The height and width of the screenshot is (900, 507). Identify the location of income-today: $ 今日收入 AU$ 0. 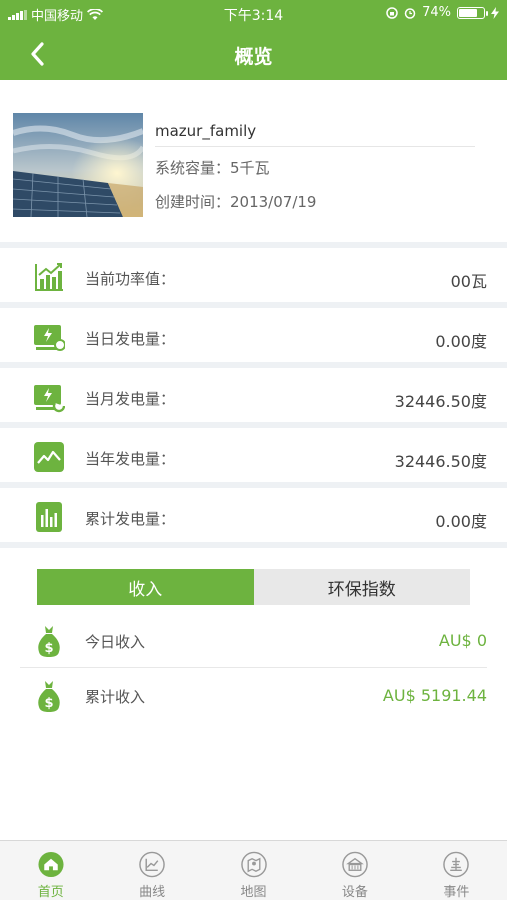
(253, 640).